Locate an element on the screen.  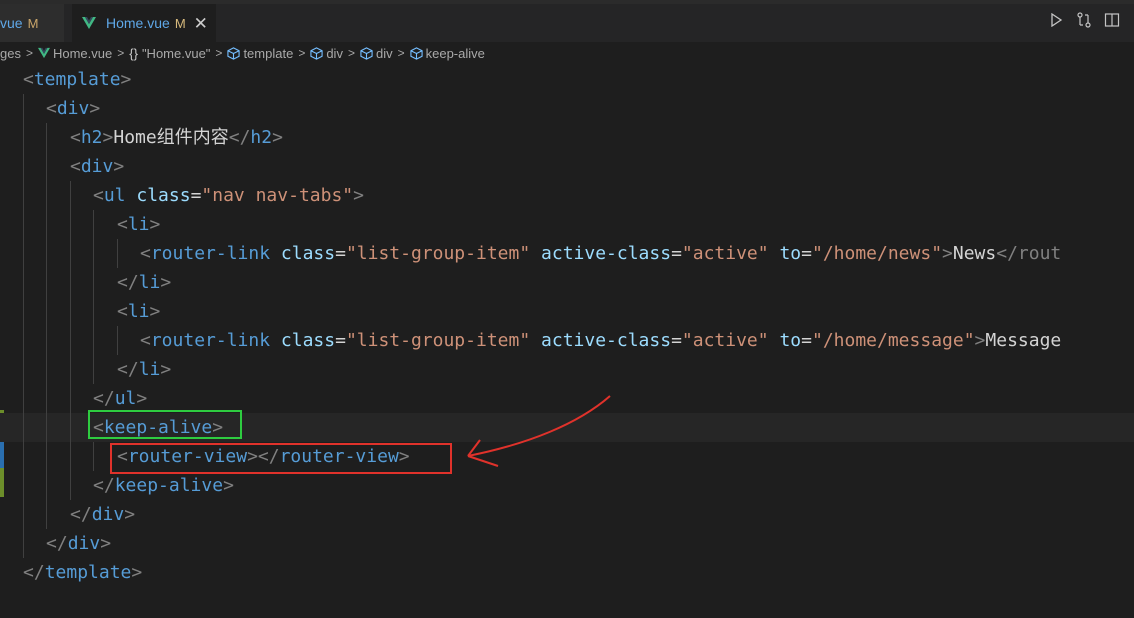
tab-name: Home.vue is located at coordinates (138, 23).